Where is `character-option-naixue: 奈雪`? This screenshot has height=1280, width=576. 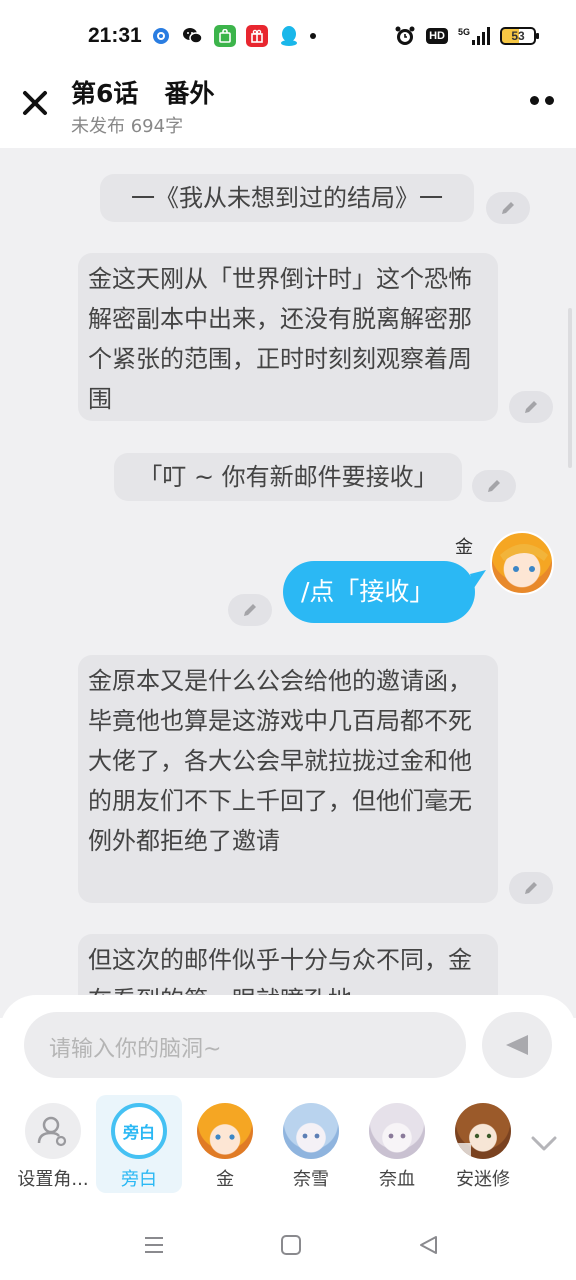
character-option-naixue: 奈雪 is located at coordinates (311, 1144).